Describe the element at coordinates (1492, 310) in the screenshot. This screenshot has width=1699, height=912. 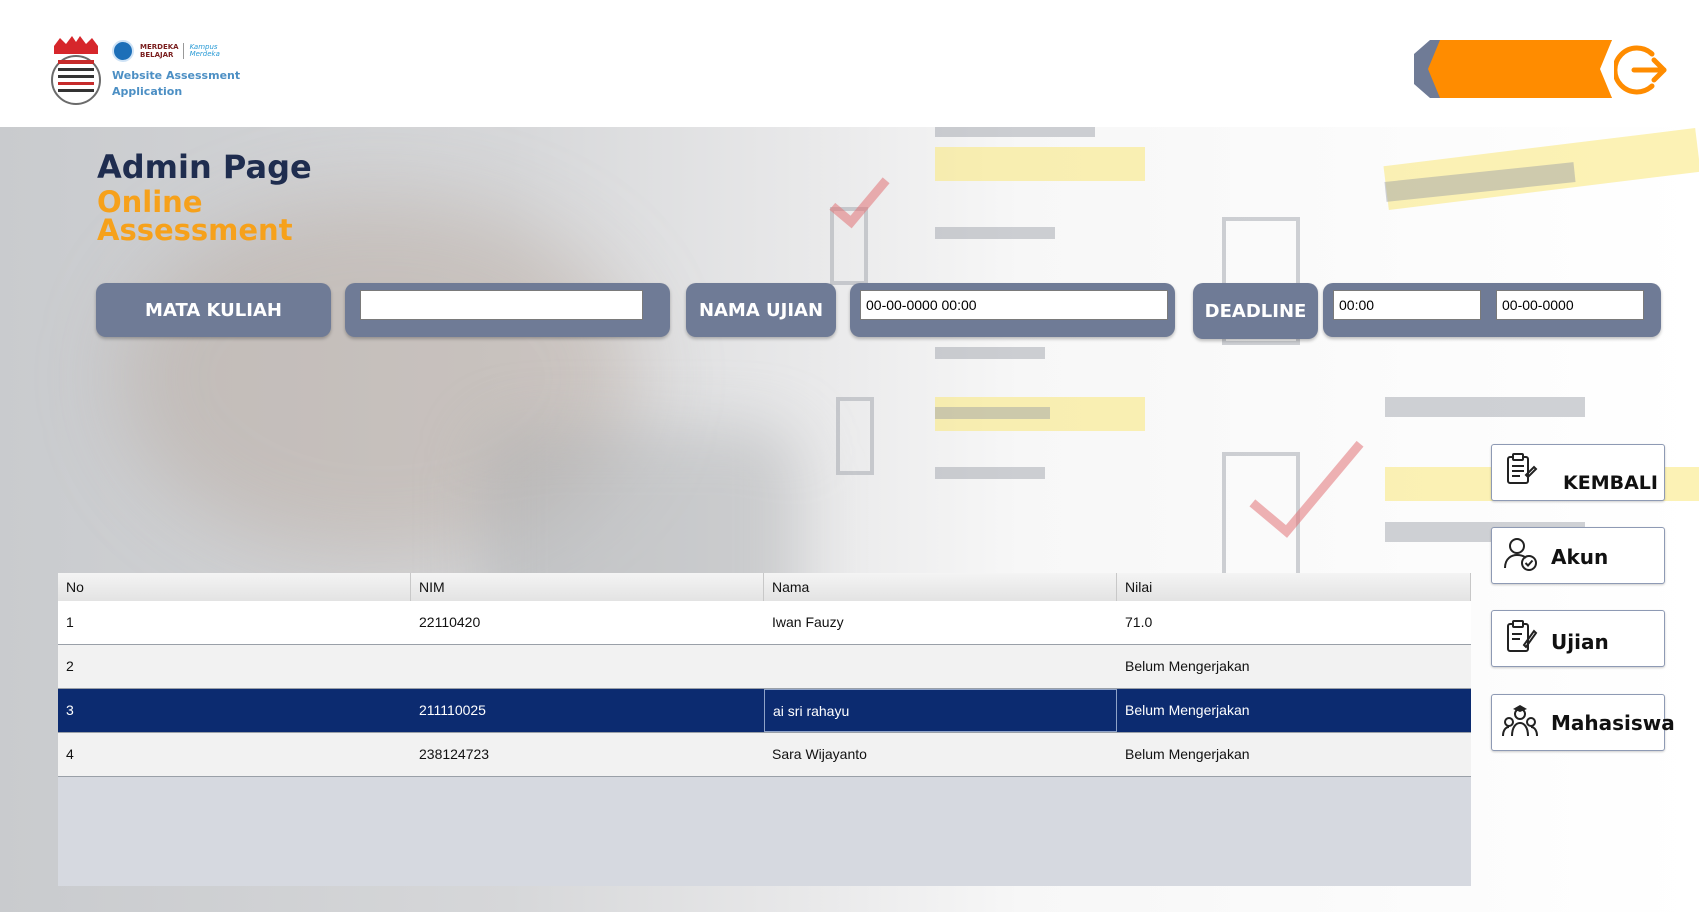
I see `deadline-field-frame: 00:00 00-00-0000` at that location.